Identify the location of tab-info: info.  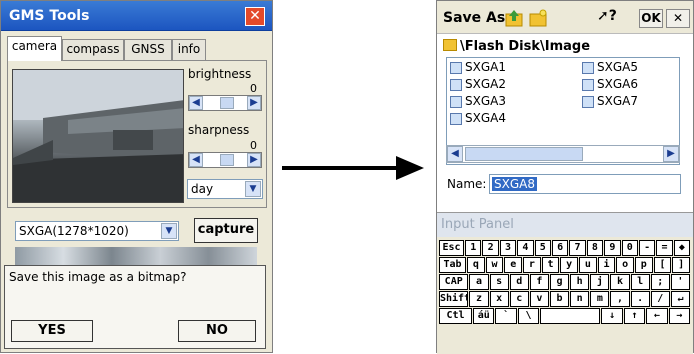
(189, 49).